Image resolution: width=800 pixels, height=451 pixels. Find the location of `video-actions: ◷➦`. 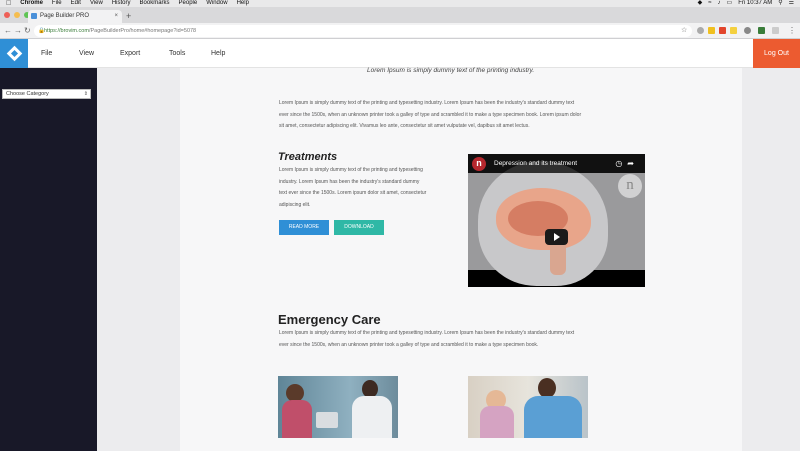

video-actions: ◷➦ is located at coordinates (627, 163).